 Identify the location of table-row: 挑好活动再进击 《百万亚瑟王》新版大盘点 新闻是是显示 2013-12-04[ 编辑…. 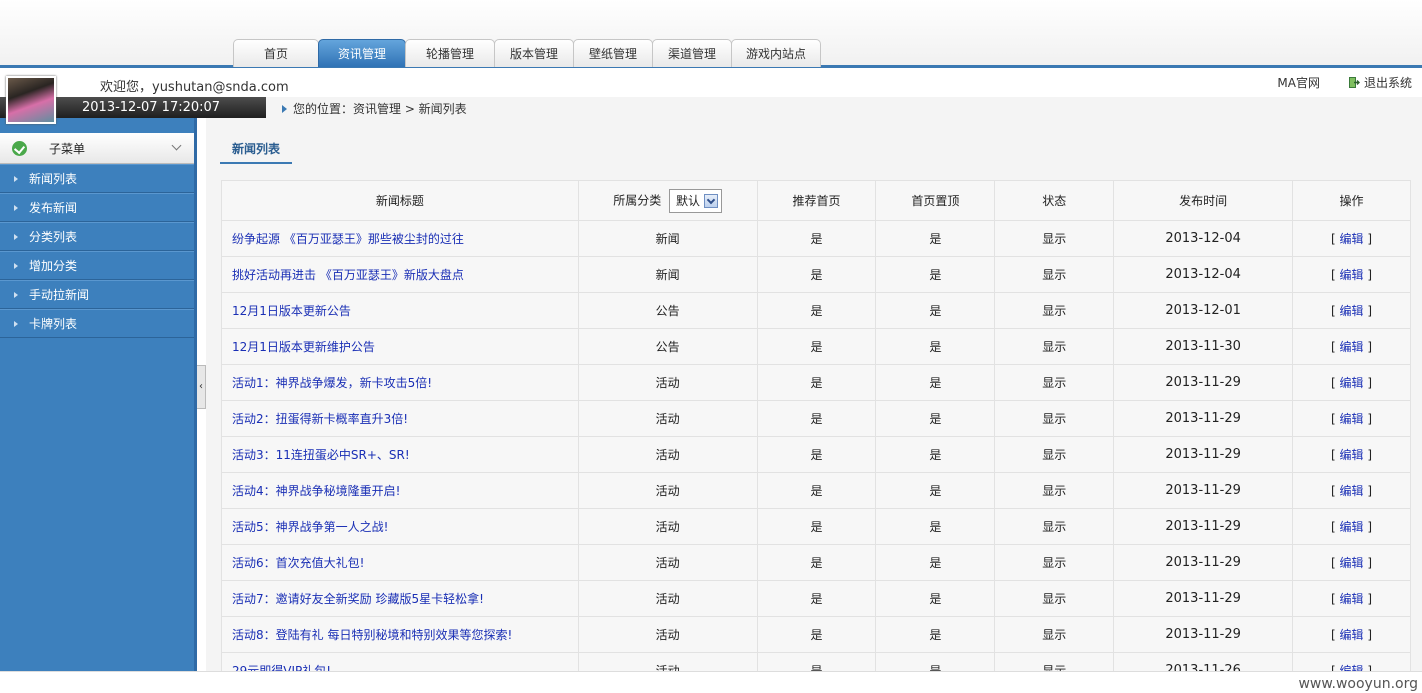
(816, 274).